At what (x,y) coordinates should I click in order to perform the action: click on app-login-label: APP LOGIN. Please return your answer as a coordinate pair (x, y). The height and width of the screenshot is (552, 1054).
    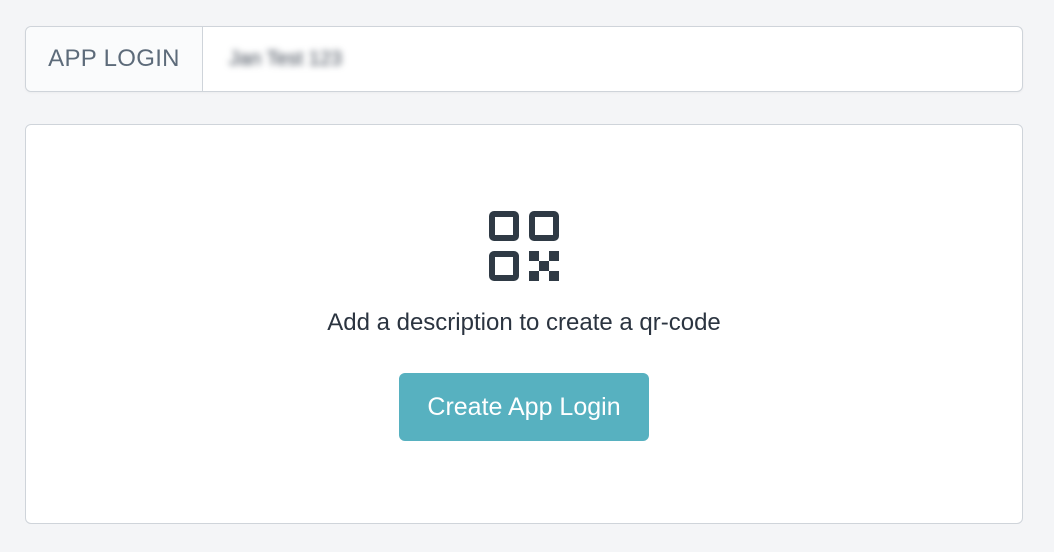
    Looking at the image, I should click on (114, 59).